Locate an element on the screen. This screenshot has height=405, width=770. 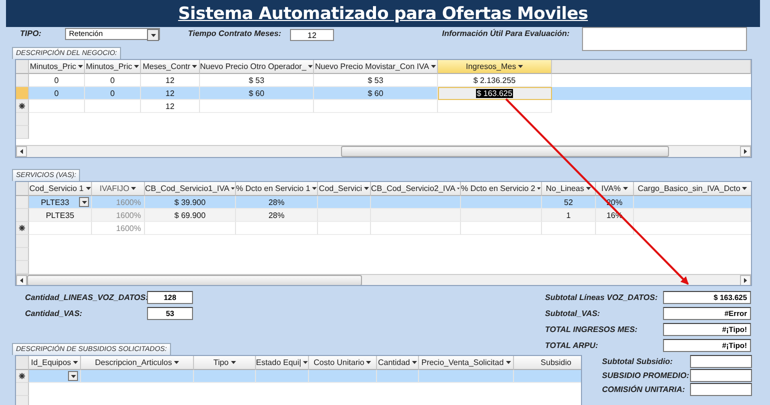
field-label: Subtotal Líneas VOZ_DATOS: is located at coordinates (602, 298).